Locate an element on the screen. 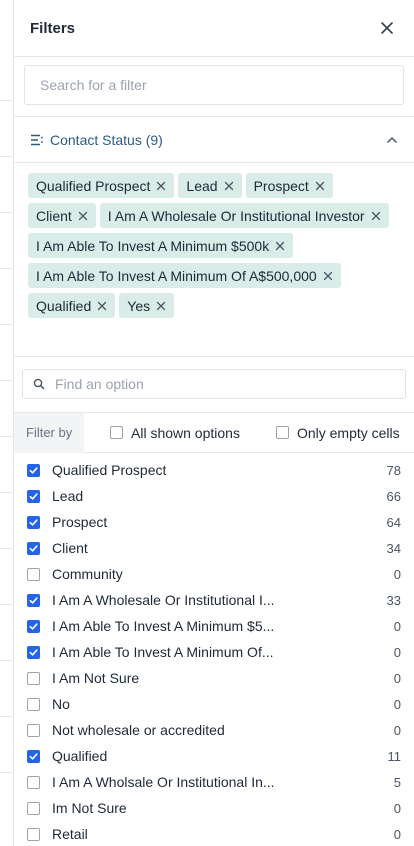  only-empty-label: Only empty cells is located at coordinates (348, 432).